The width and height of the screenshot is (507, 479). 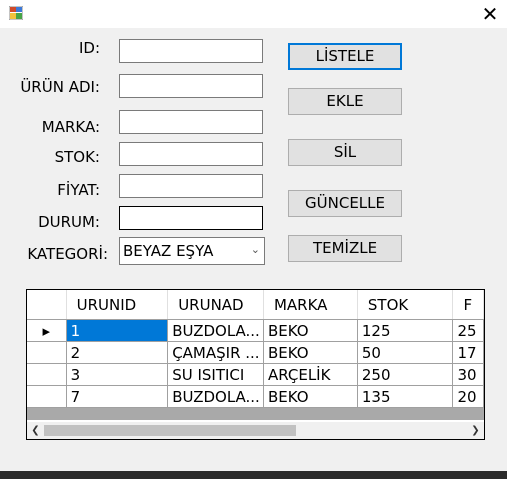 What do you see at coordinates (345, 101) in the screenshot?
I see `ekle-button: EKLE` at bounding box center [345, 101].